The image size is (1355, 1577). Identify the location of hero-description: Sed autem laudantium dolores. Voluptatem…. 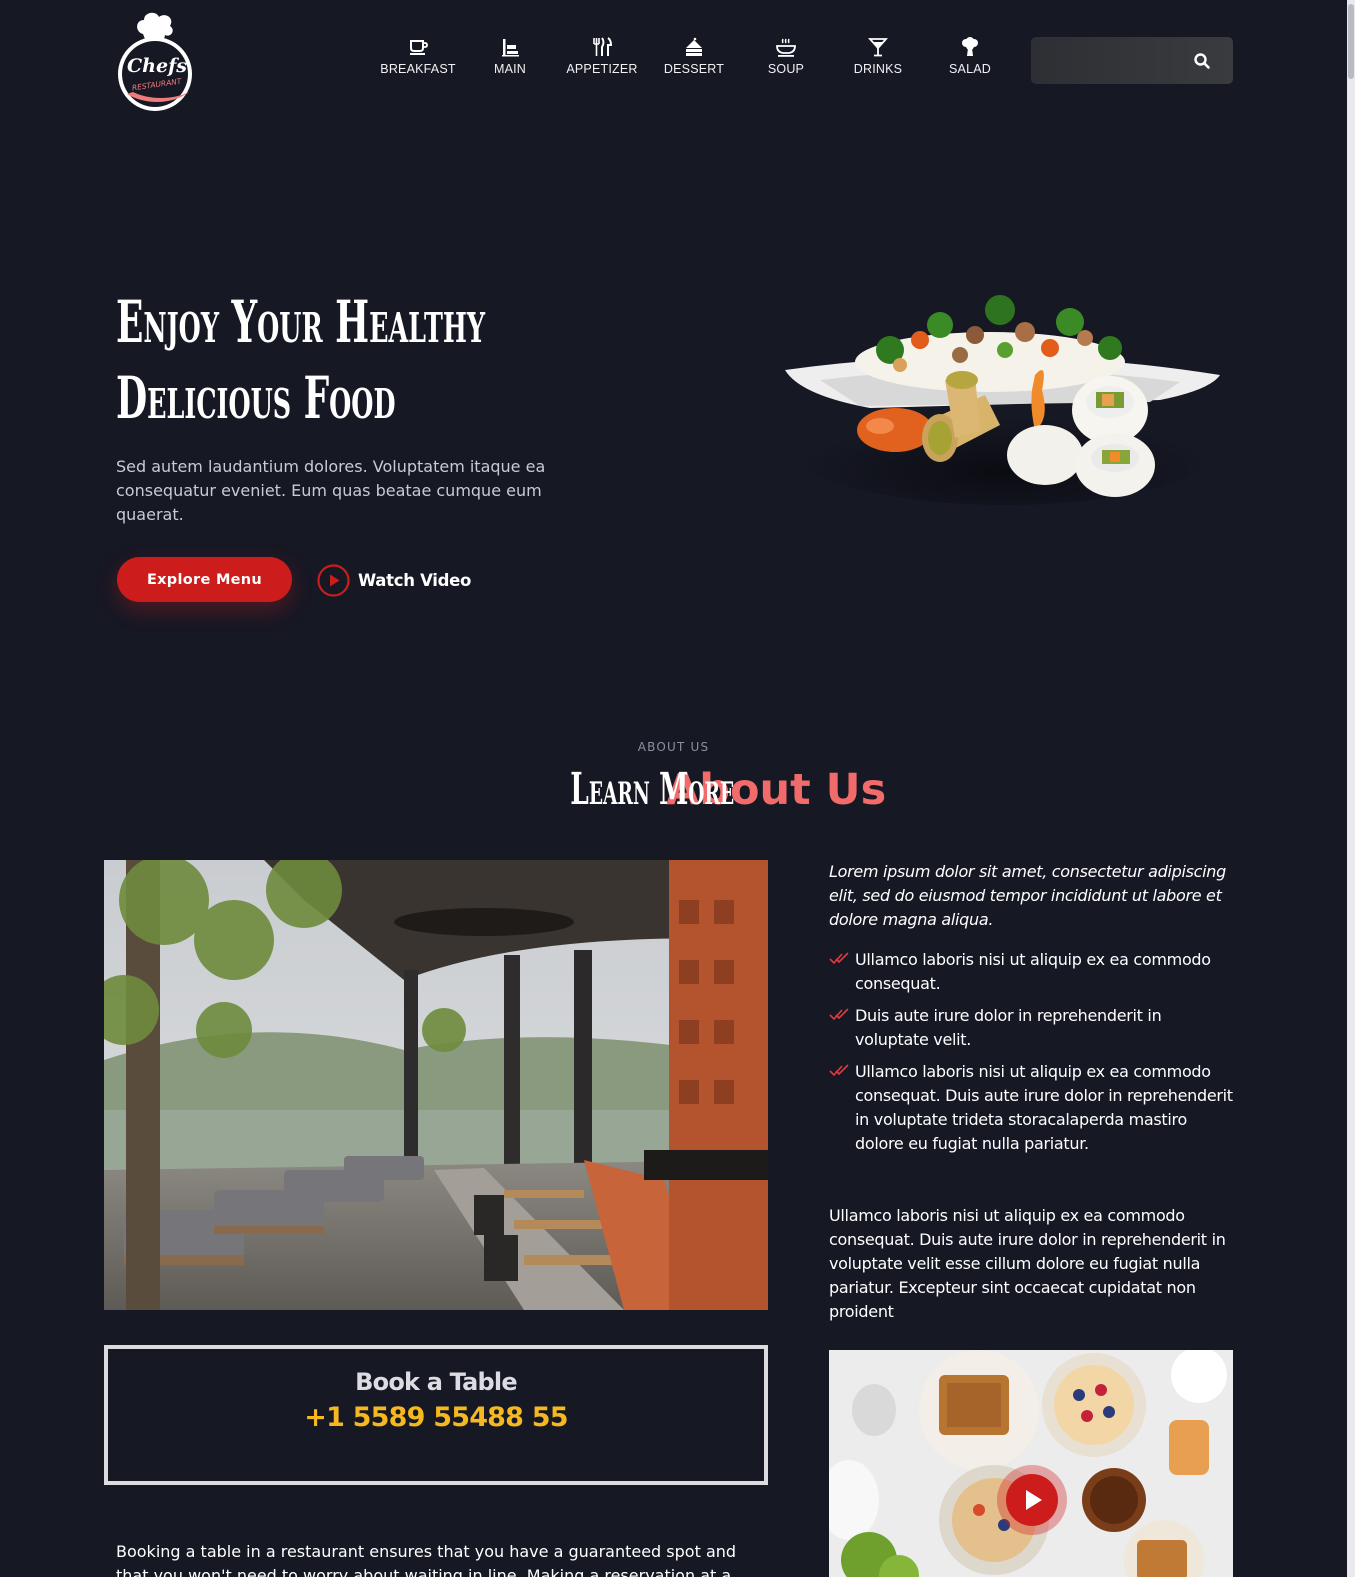
(331, 490).